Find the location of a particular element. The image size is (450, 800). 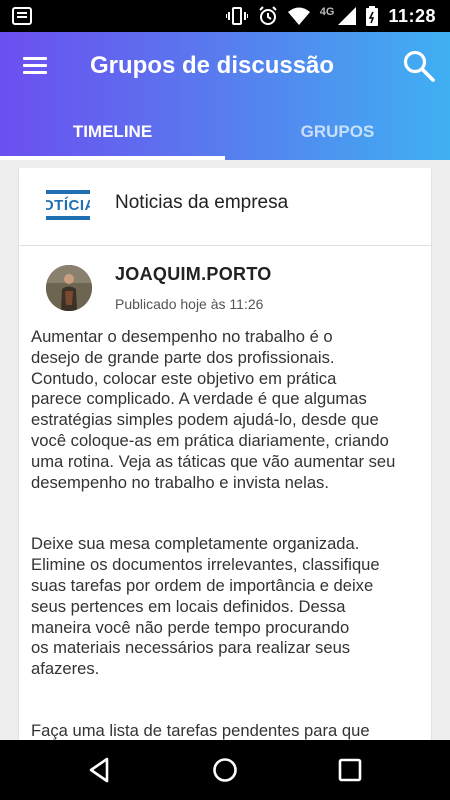

vibrate-icon is located at coordinates (236, 16).